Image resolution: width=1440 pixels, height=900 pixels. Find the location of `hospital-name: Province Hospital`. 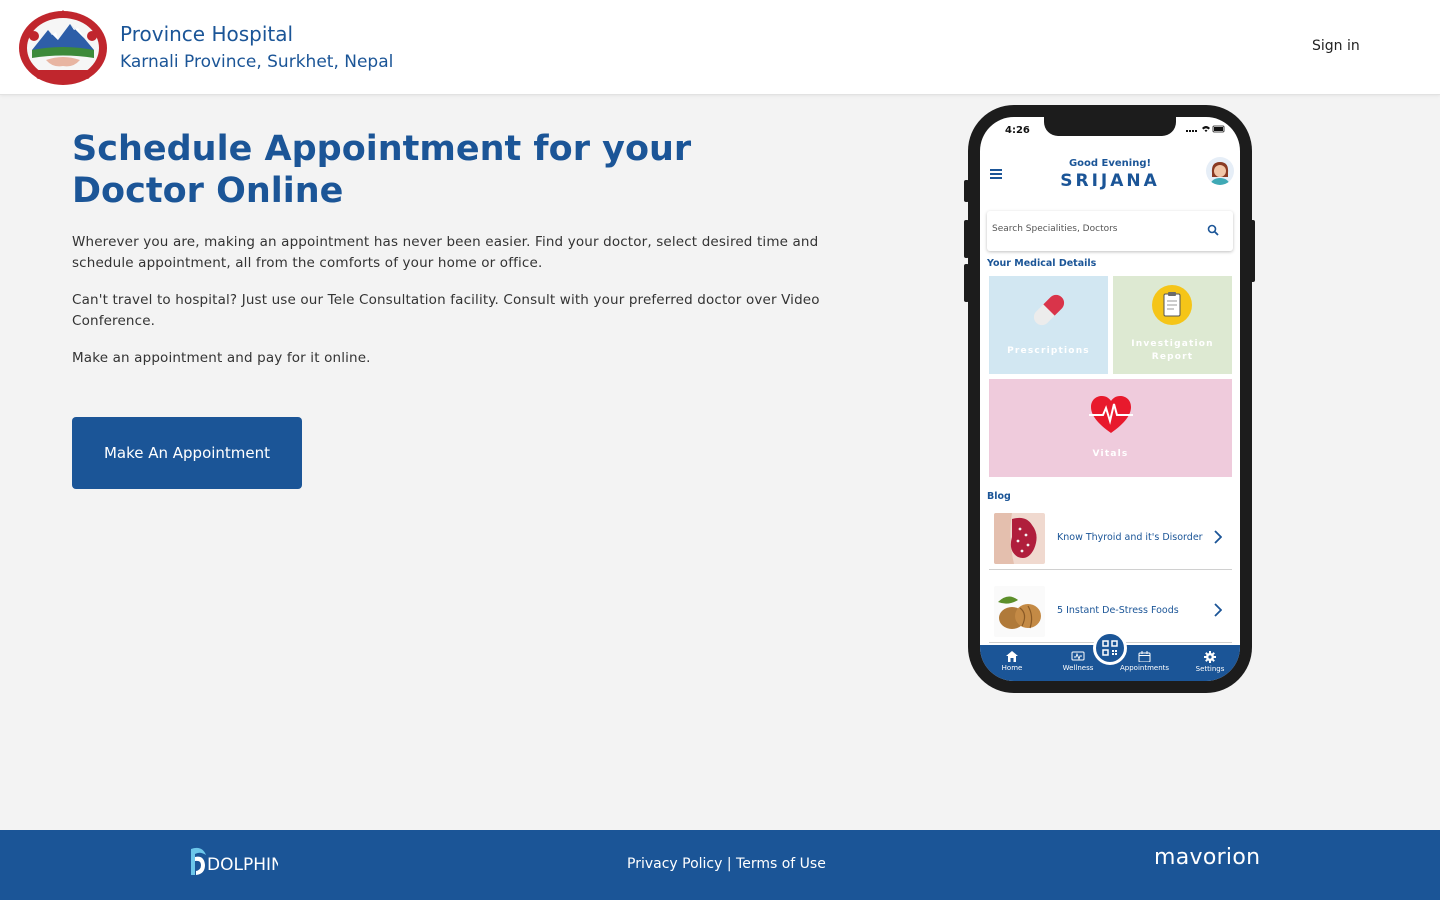

hospital-name: Province Hospital is located at coordinates (207, 34).